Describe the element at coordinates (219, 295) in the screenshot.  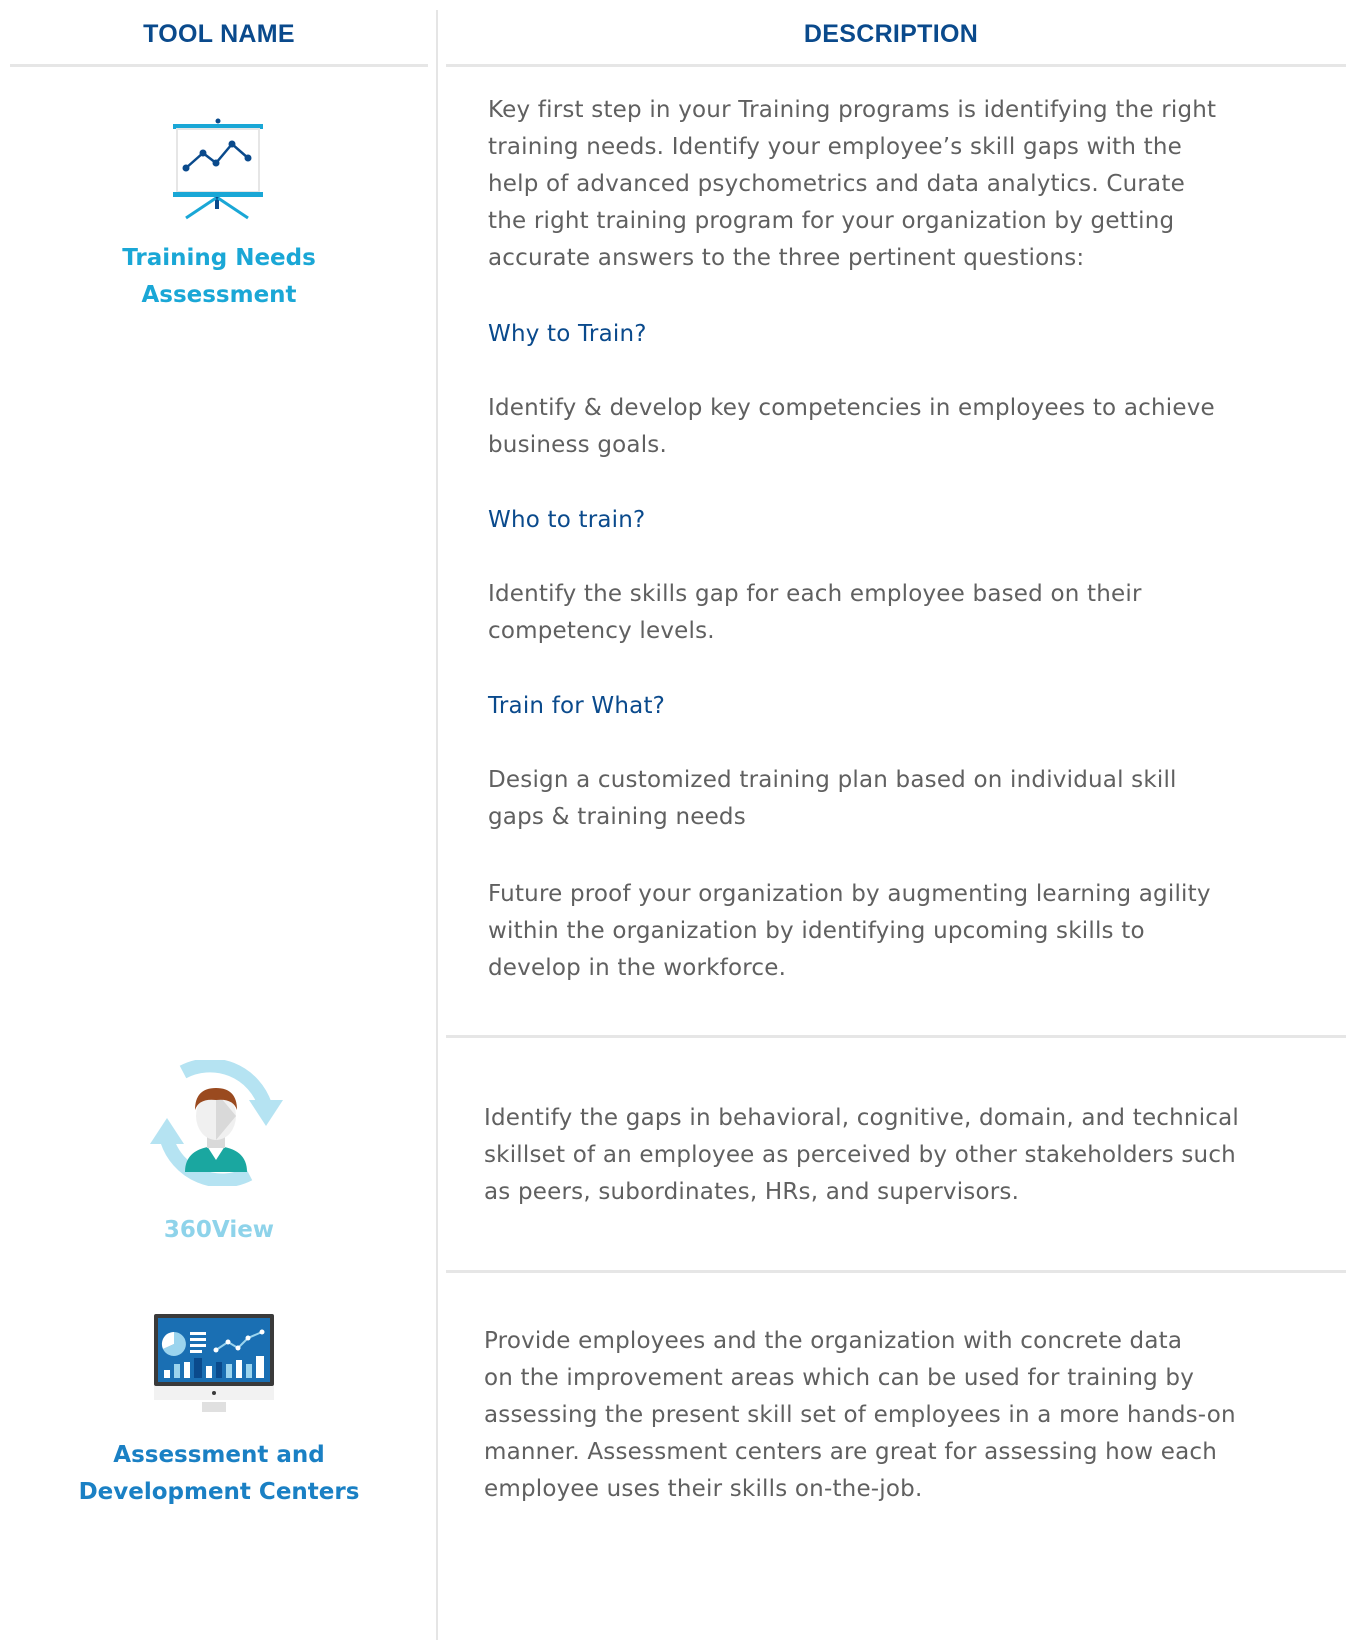
I see `tool-name-line: Assessment` at that location.